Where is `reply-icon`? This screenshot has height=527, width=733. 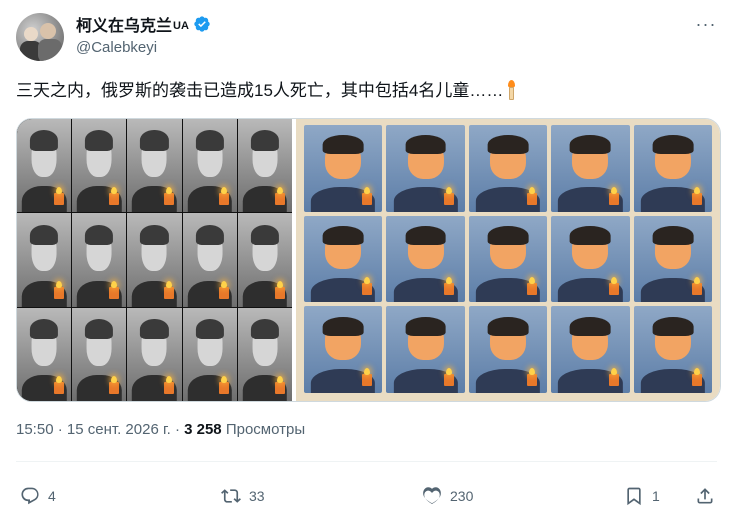
reply-icon is located at coordinates (30, 496).